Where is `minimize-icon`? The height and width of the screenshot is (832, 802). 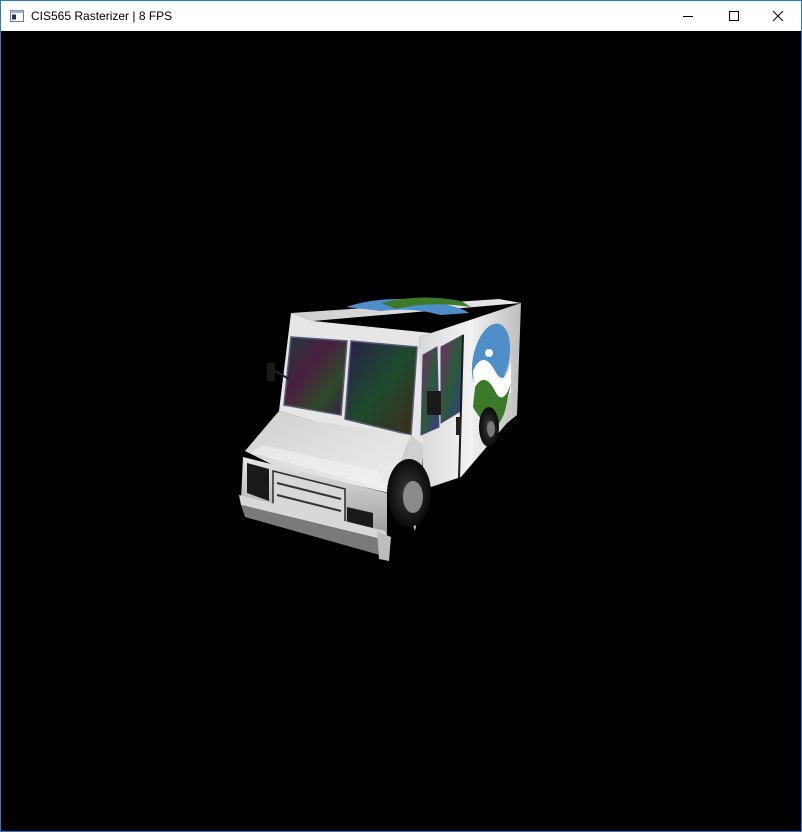 minimize-icon is located at coordinates (688, 16).